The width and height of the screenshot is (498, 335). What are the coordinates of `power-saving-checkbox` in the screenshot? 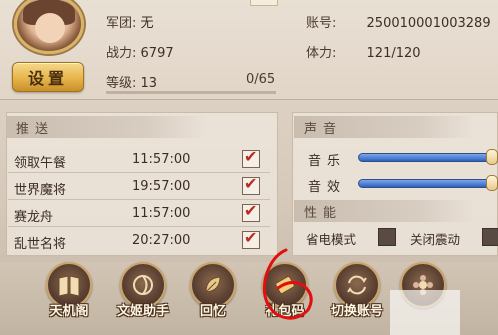 It's located at (387, 237).